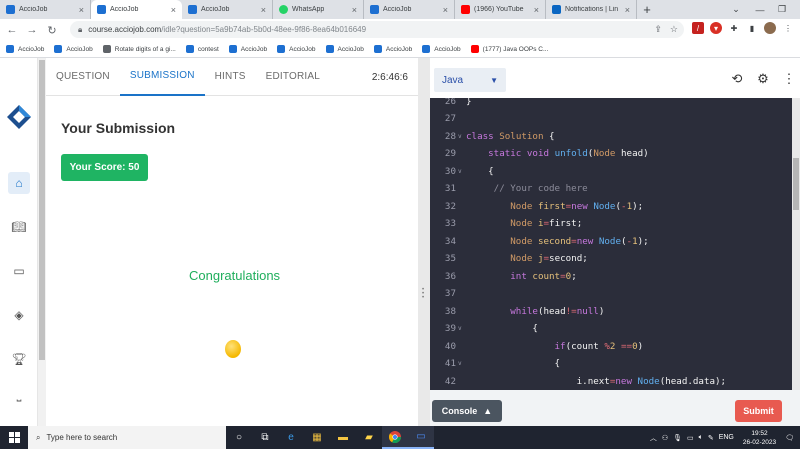  What do you see at coordinates (752, 28) in the screenshot?
I see `side-panel-icon: ▮` at bounding box center [752, 28].